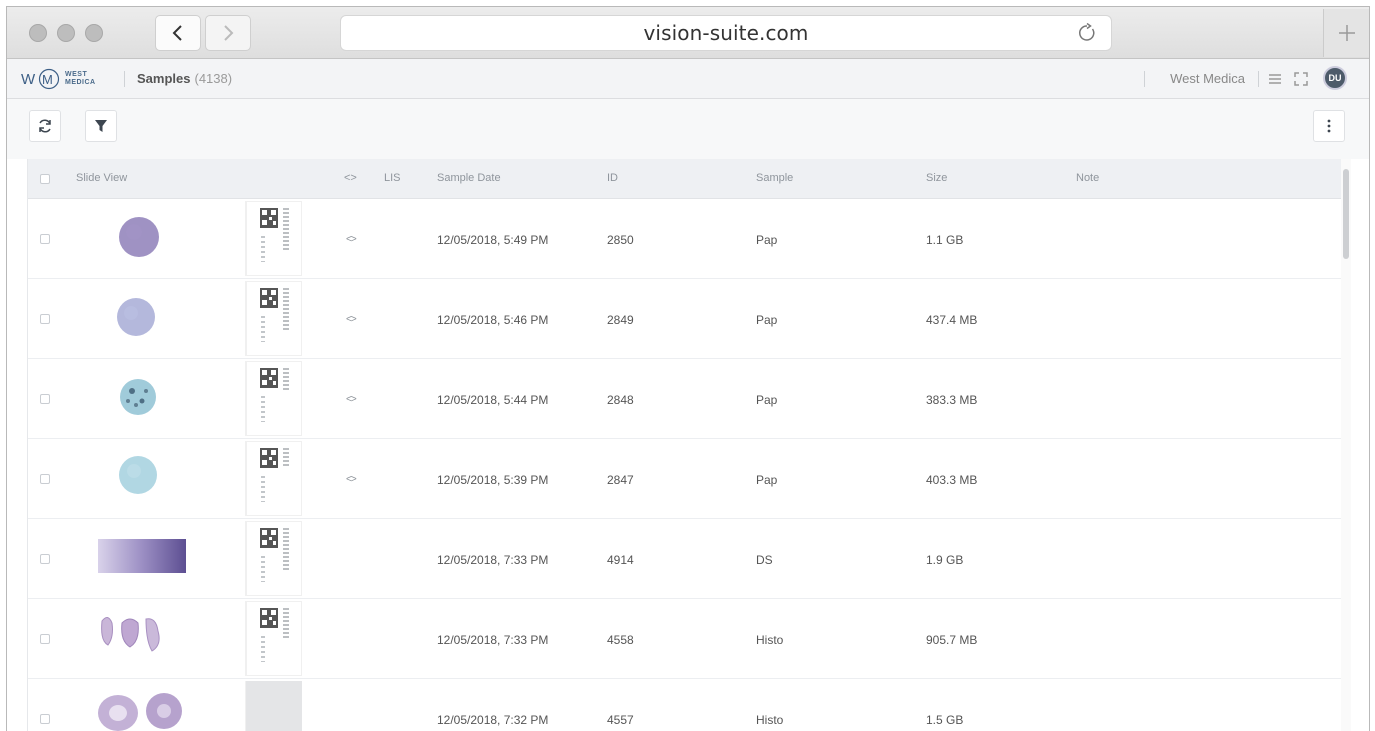 The width and height of the screenshot is (1375, 731). What do you see at coordinates (684, 705) in the screenshot?
I see `table-row: 12/05/2018, 7:32 PM 4557 Histo 1.5 GB` at bounding box center [684, 705].